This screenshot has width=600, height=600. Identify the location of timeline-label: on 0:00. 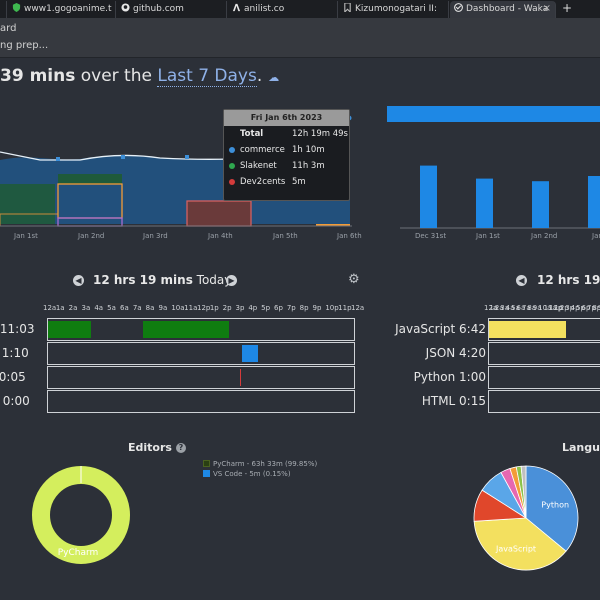
(15, 401).